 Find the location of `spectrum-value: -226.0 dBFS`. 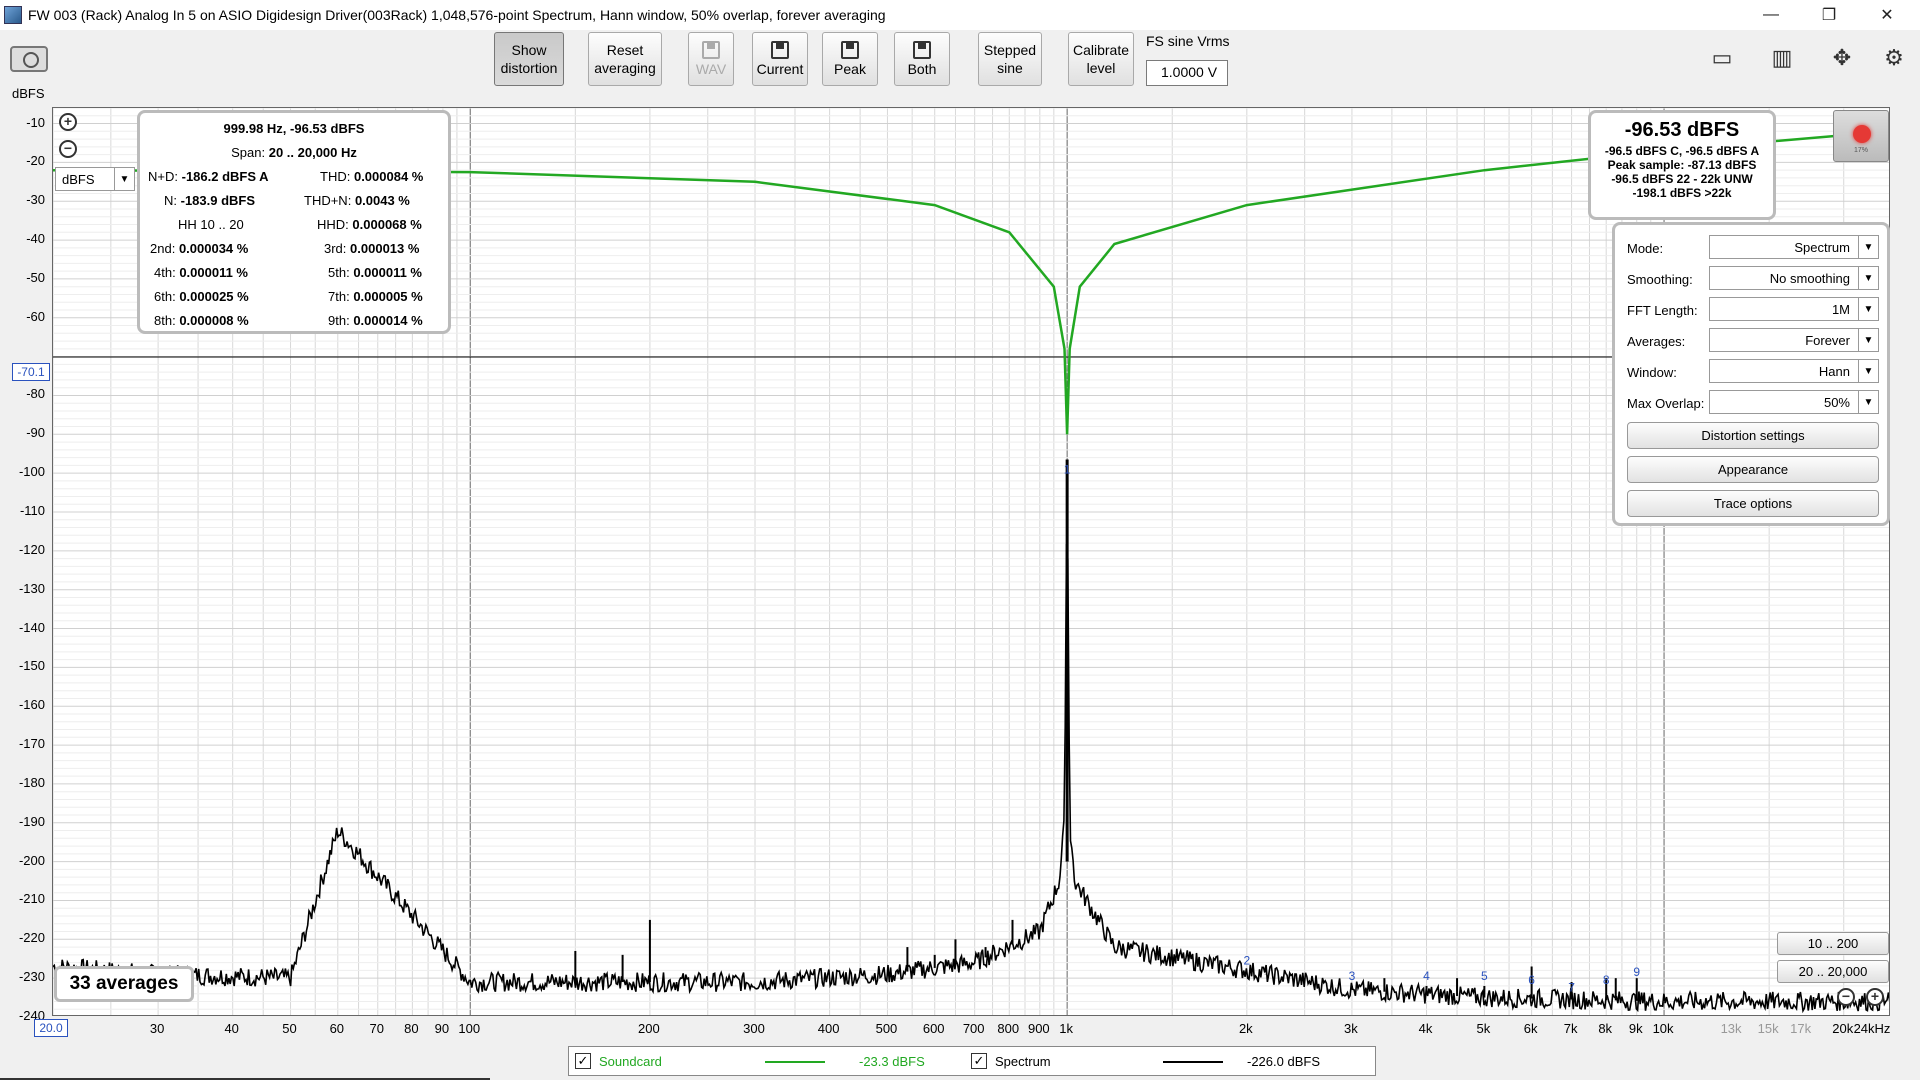

spectrum-value: -226.0 dBFS is located at coordinates (1283, 1061).